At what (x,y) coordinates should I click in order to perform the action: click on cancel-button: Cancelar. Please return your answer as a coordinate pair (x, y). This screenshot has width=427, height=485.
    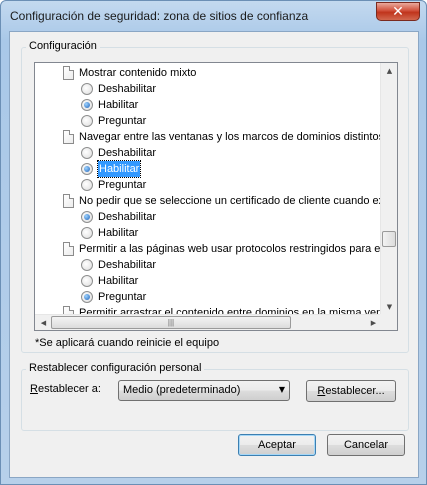
    Looking at the image, I should click on (366, 445).